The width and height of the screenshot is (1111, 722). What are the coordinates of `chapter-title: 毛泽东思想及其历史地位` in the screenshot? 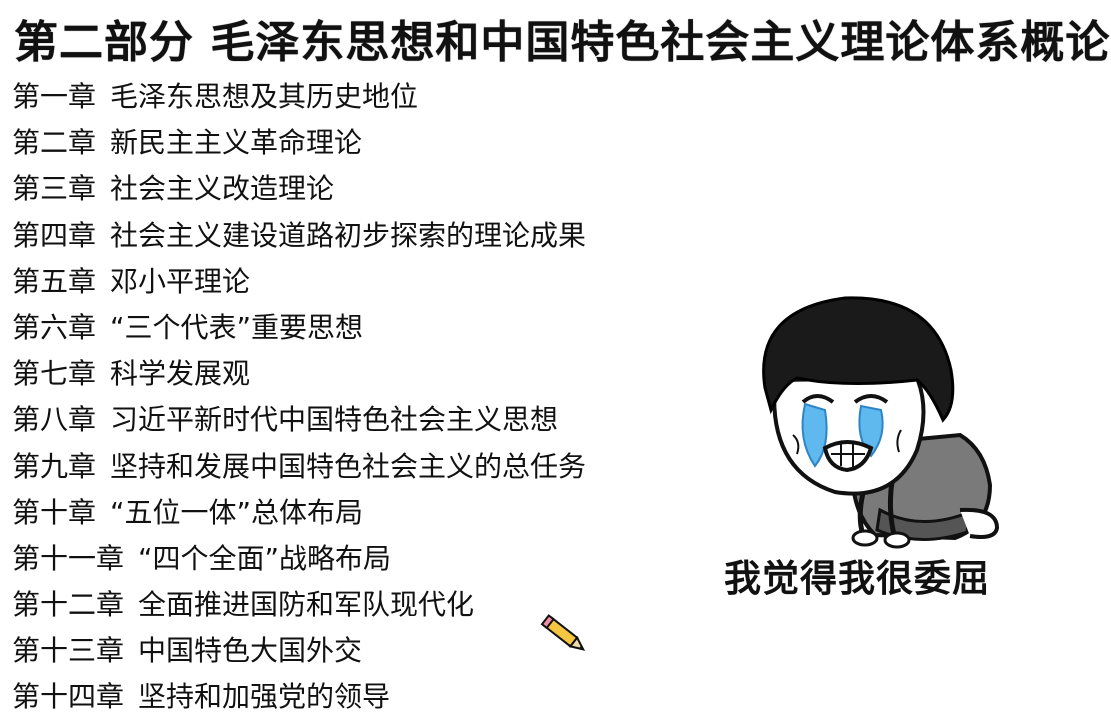 It's located at (264, 96).